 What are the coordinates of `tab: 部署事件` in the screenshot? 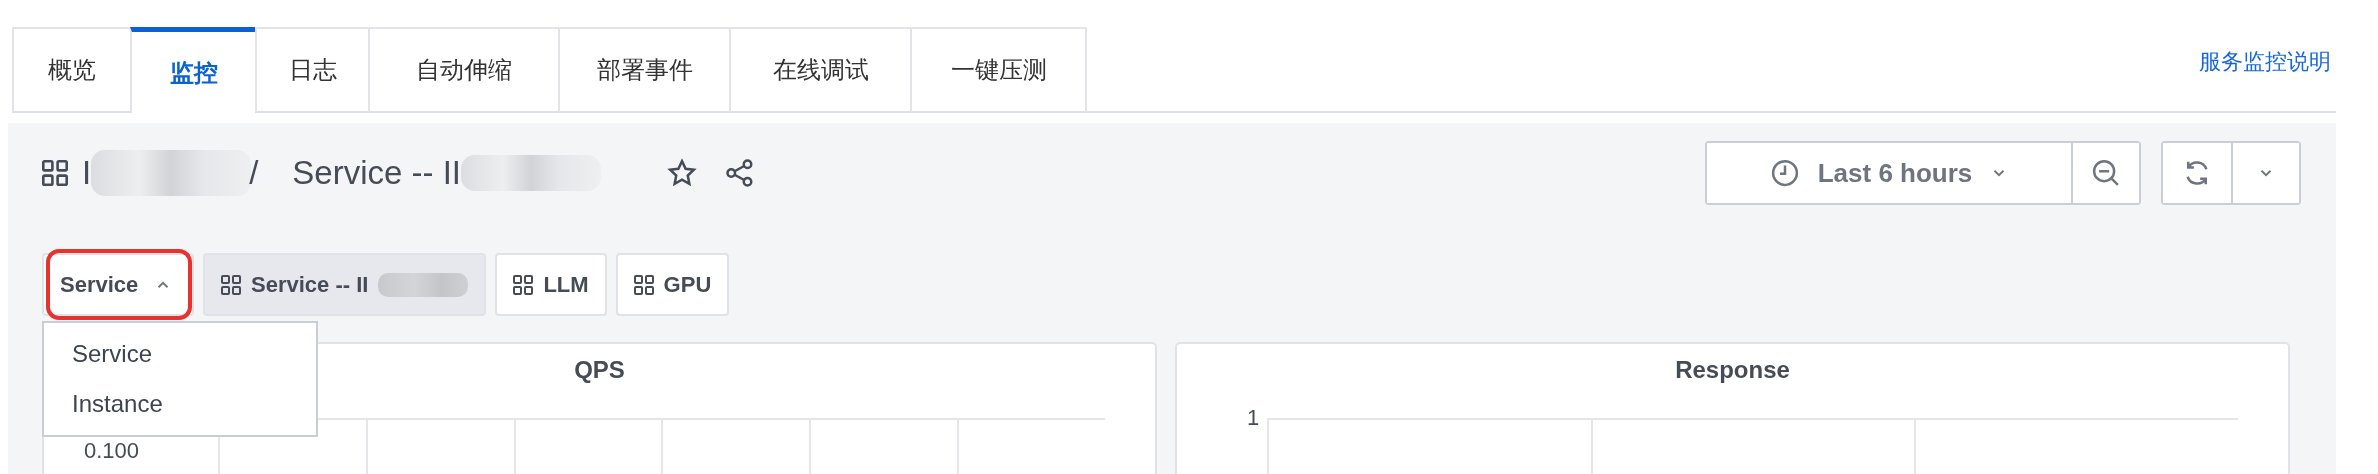 It's located at (643, 70).